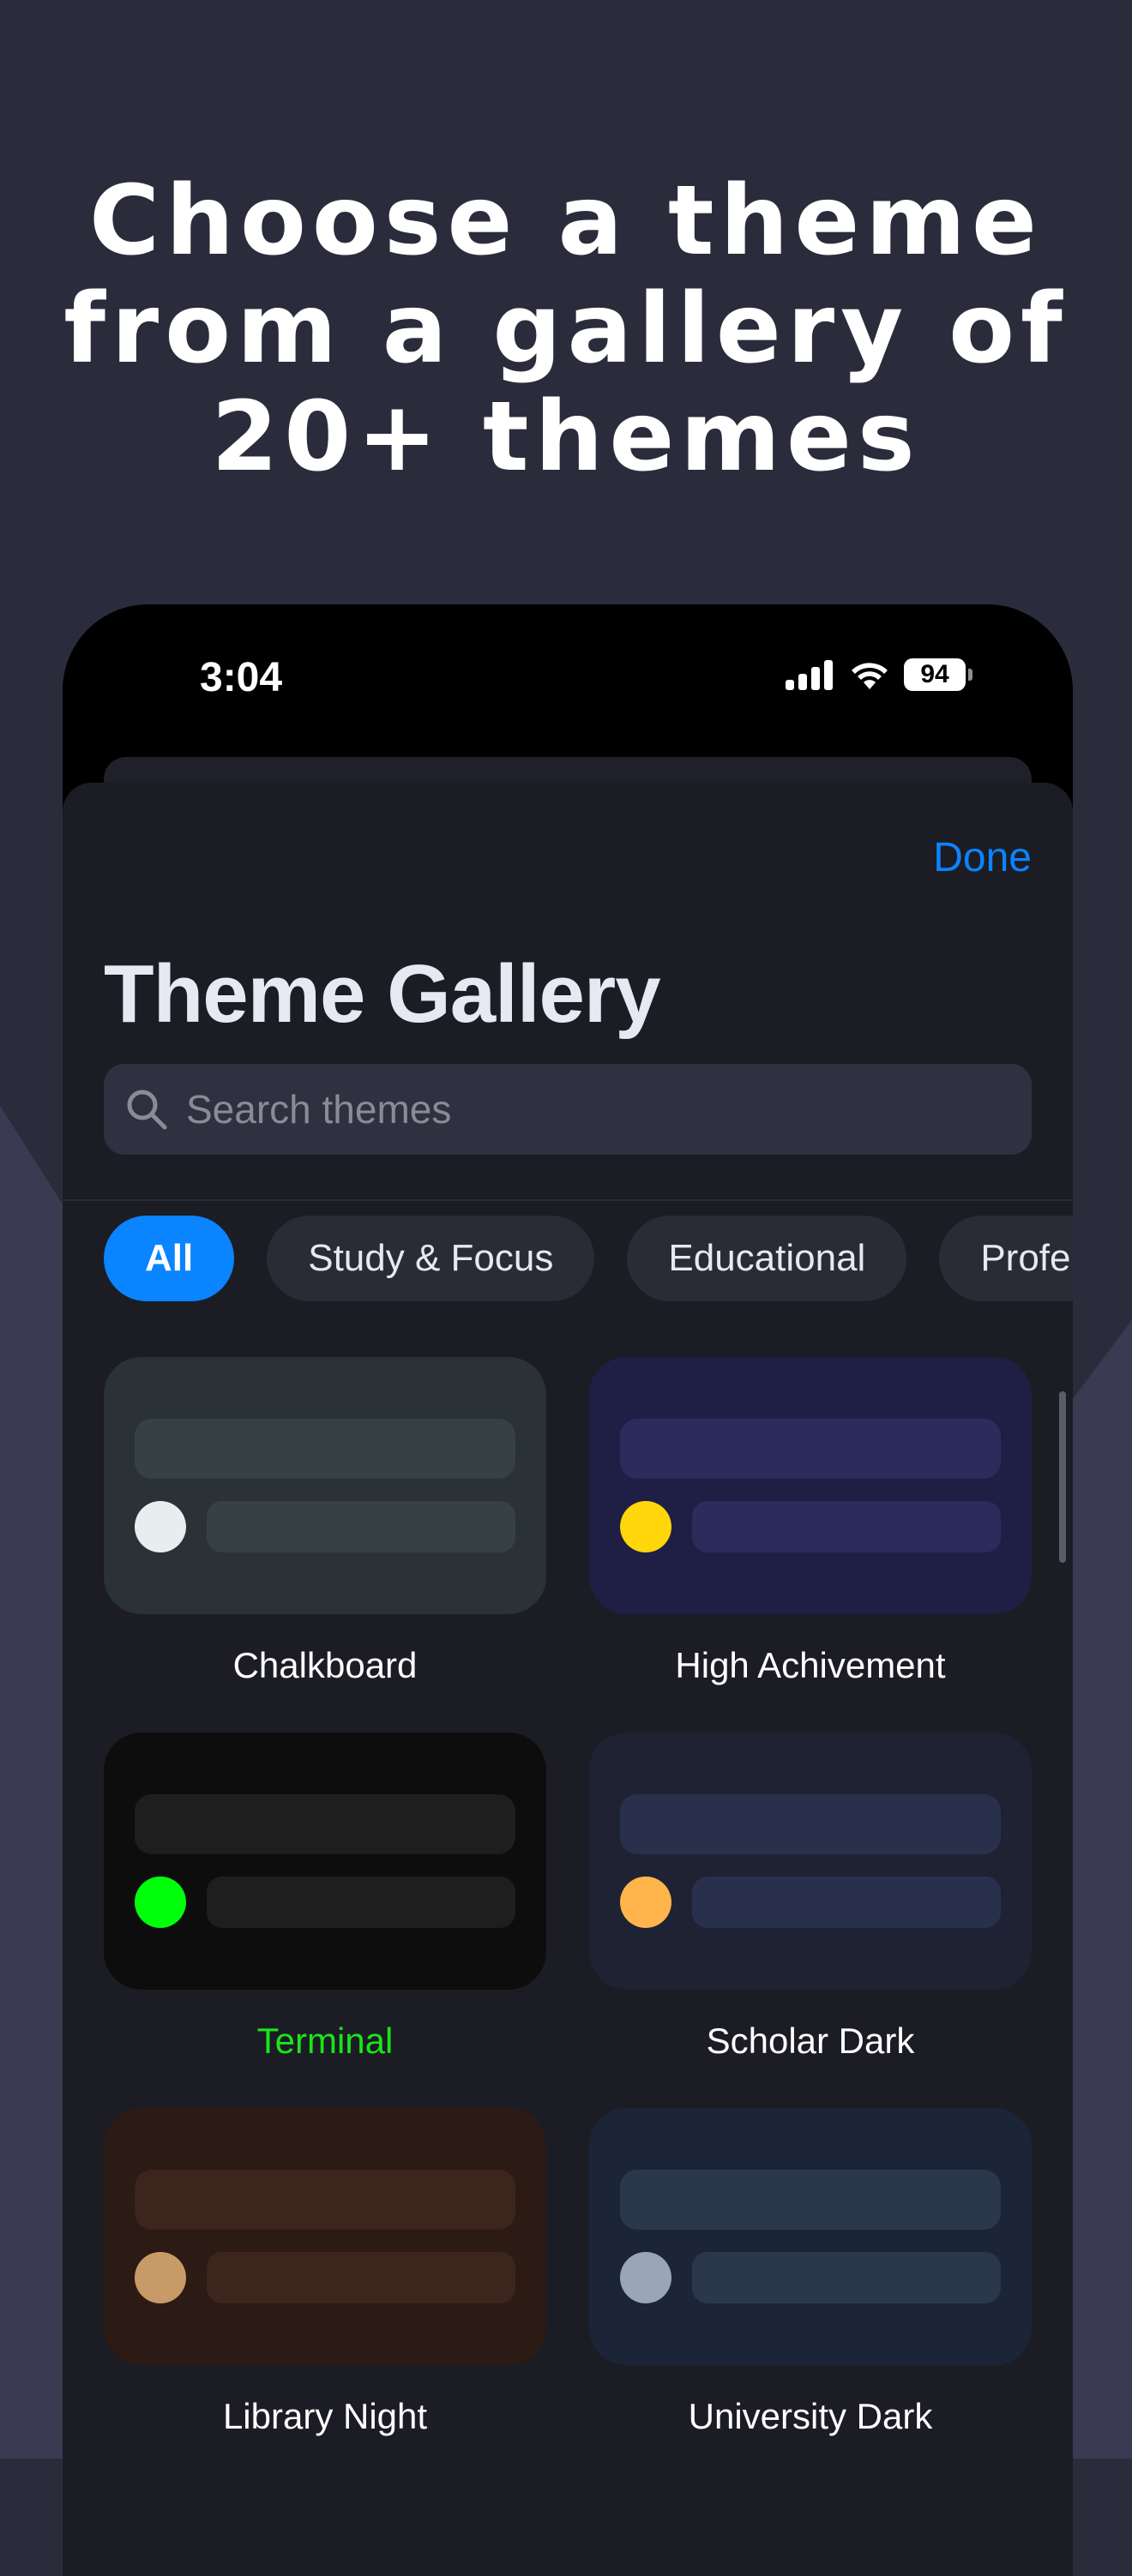 The image size is (1132, 2576). I want to click on category-chip-educational: Educational, so click(767, 1258).